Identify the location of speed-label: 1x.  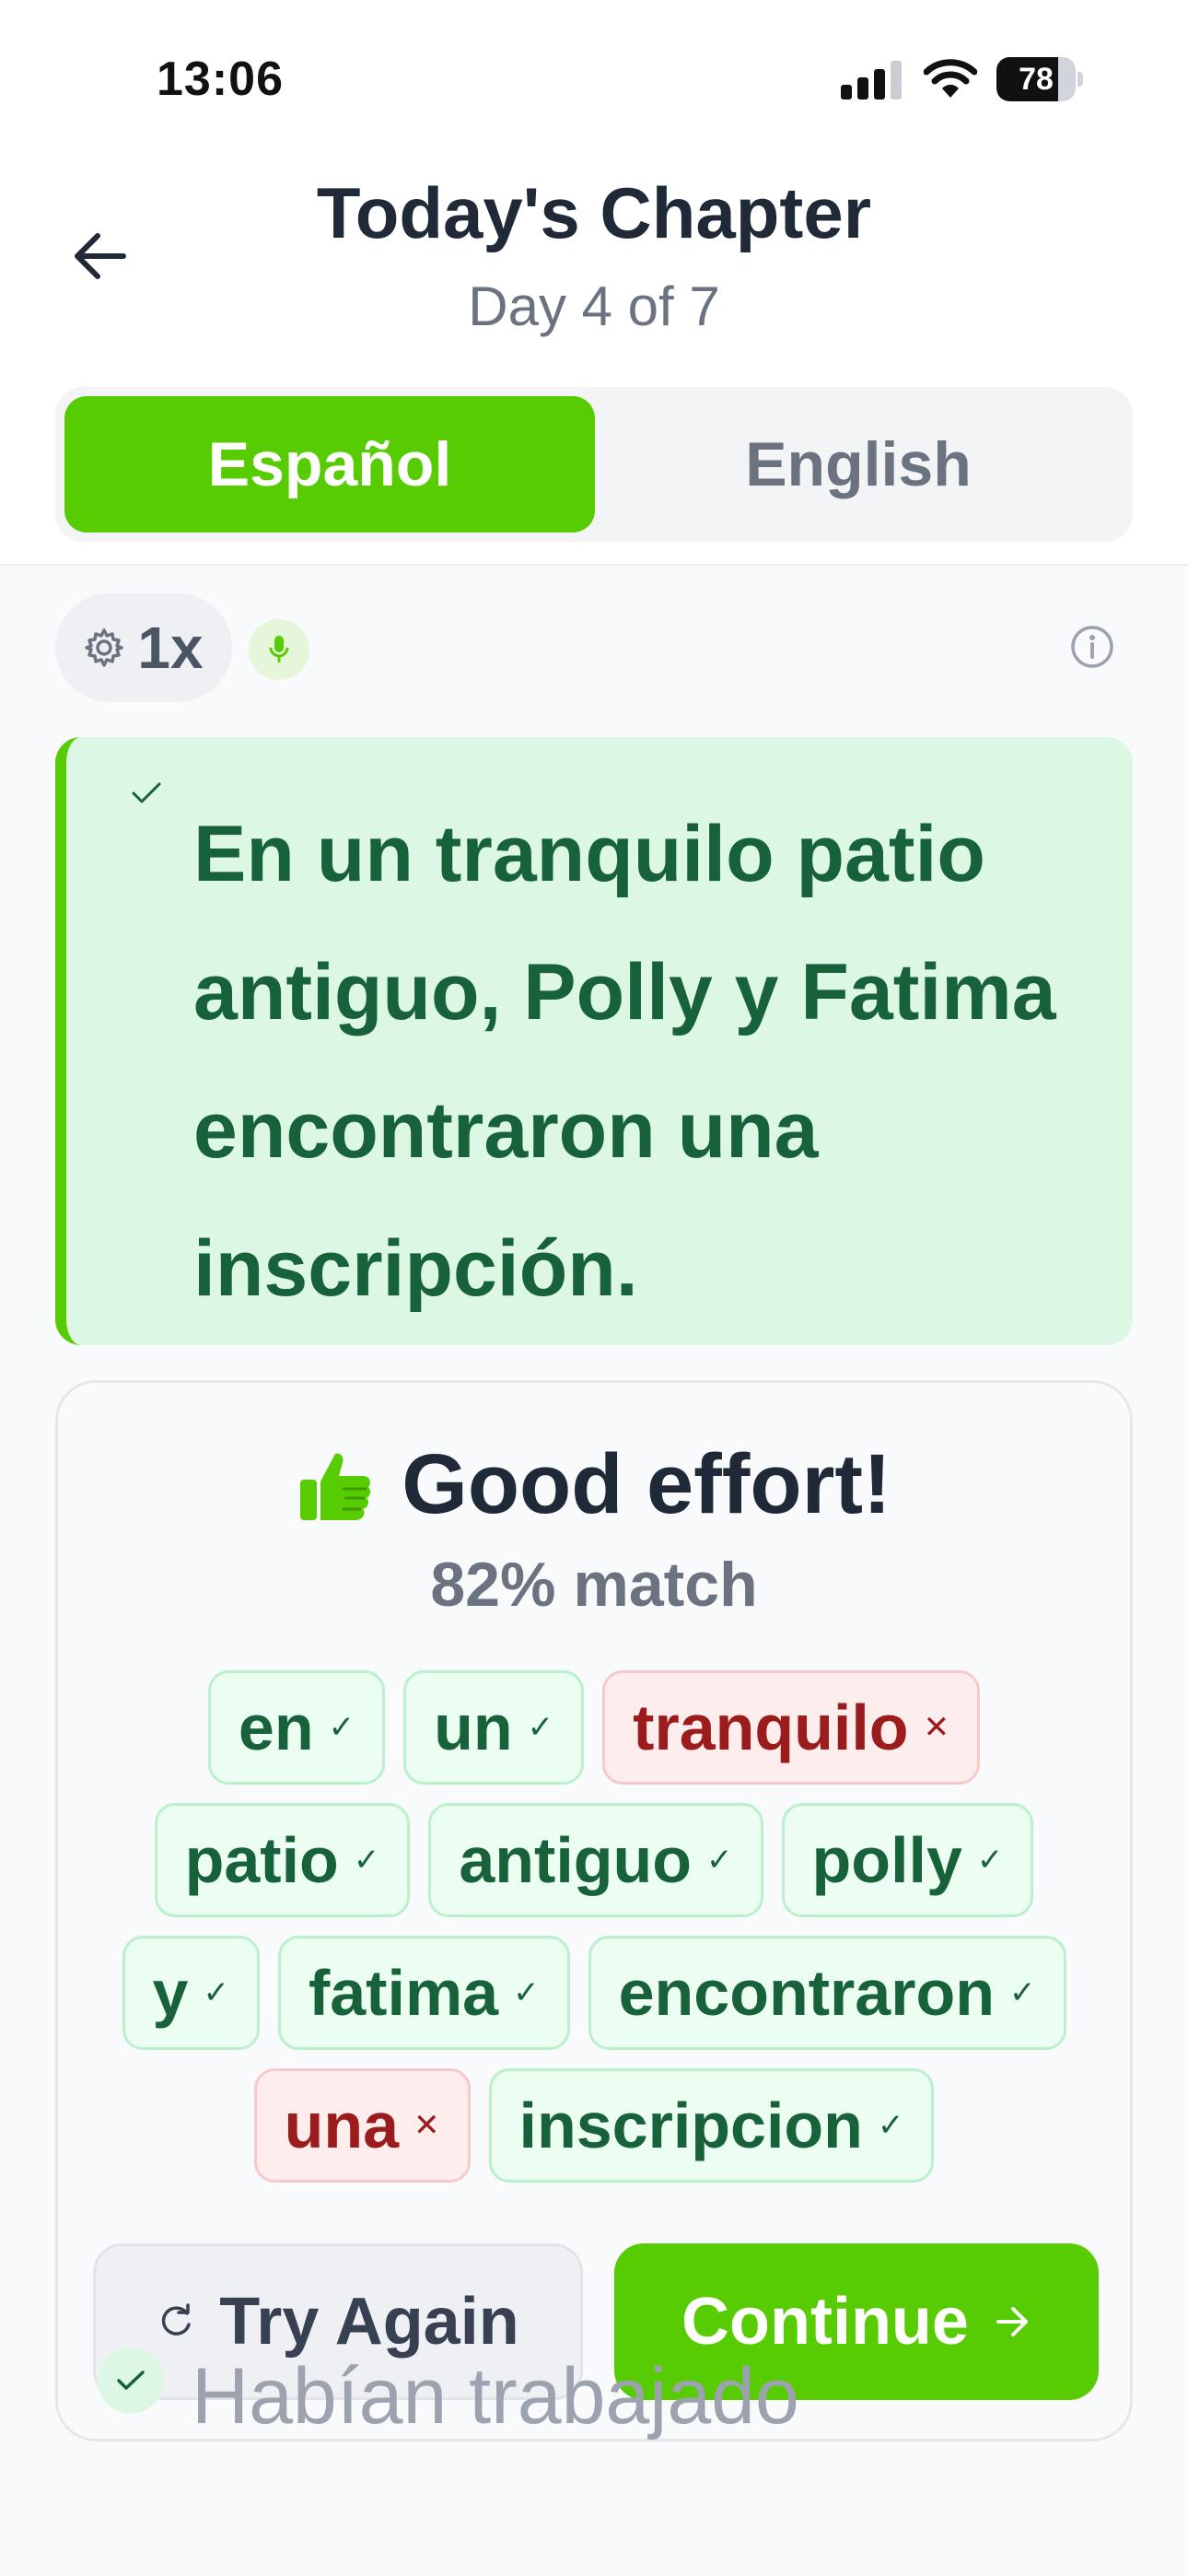
(170, 648).